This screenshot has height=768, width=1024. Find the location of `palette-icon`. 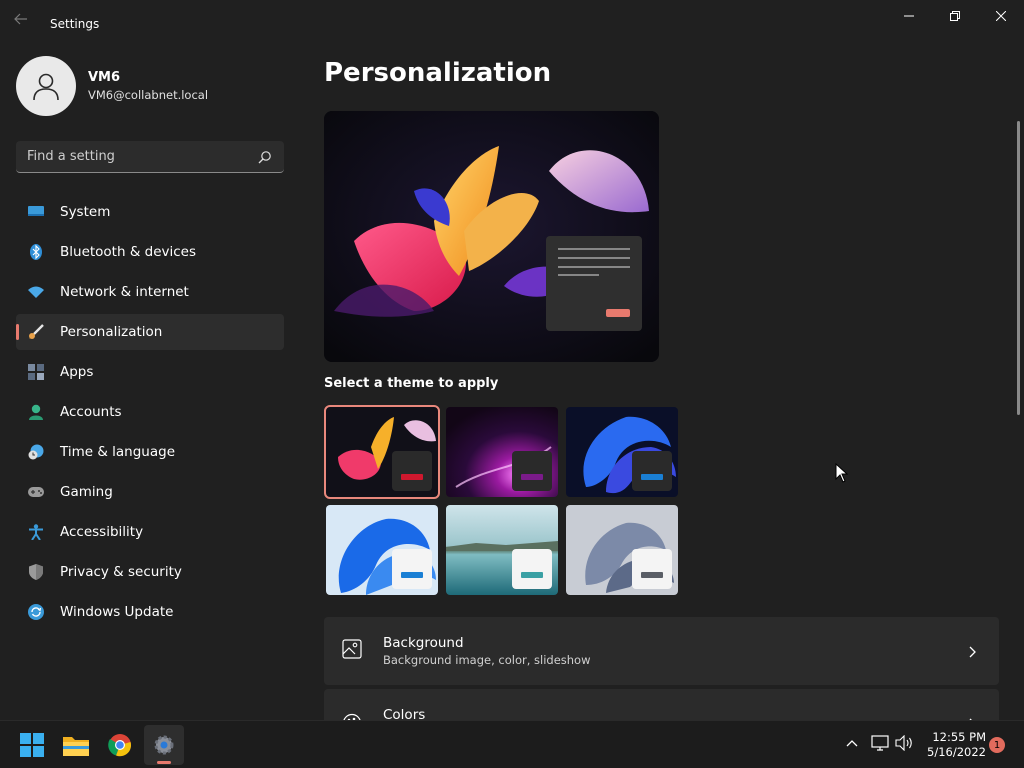

palette-icon is located at coordinates (352, 716).